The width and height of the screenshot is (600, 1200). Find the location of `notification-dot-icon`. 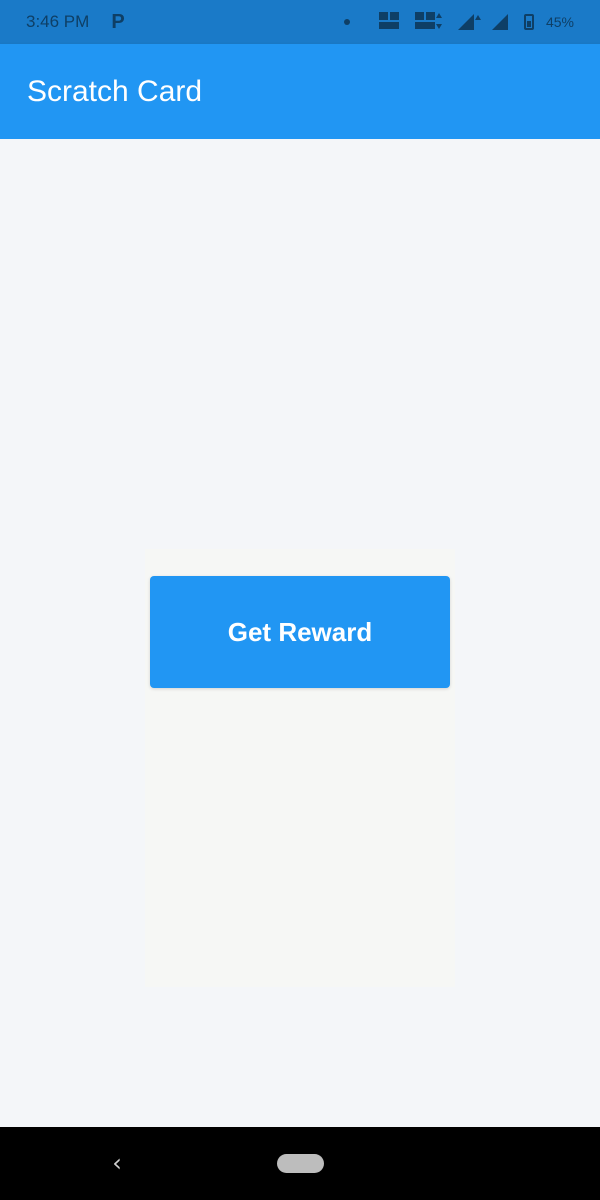

notification-dot-icon is located at coordinates (346, 22).